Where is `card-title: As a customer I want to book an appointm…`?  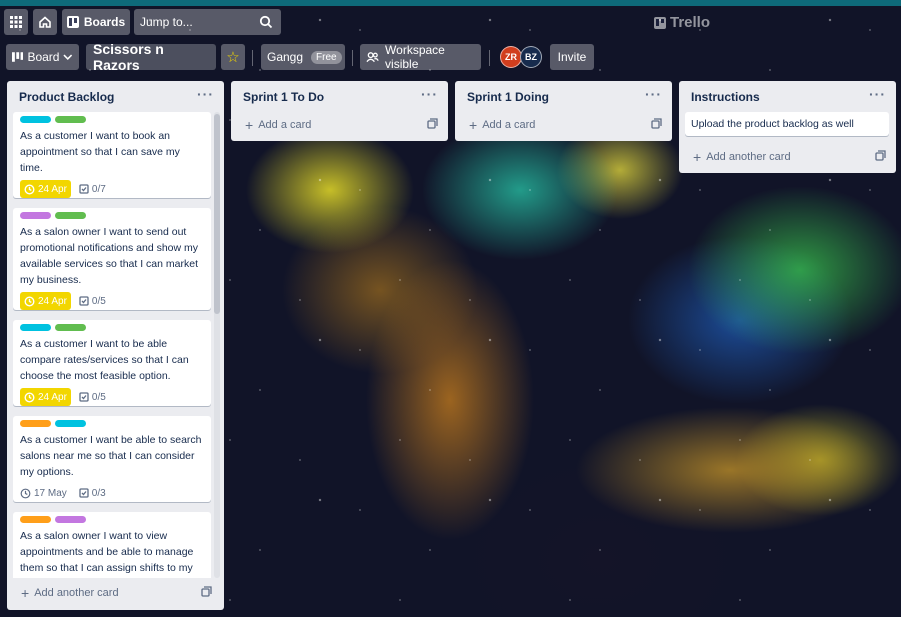
card-title: As a customer I want to book an appointm… is located at coordinates (100, 152).